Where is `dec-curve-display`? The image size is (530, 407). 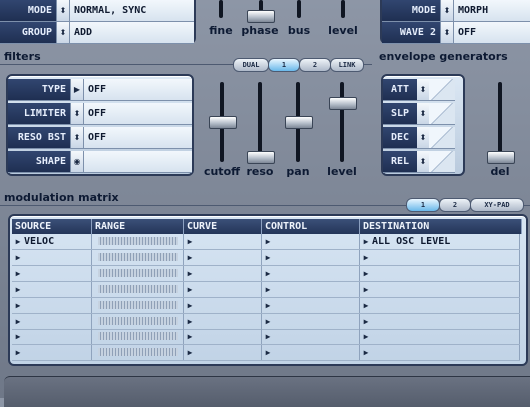 dec-curve-display is located at coordinates (442, 138).